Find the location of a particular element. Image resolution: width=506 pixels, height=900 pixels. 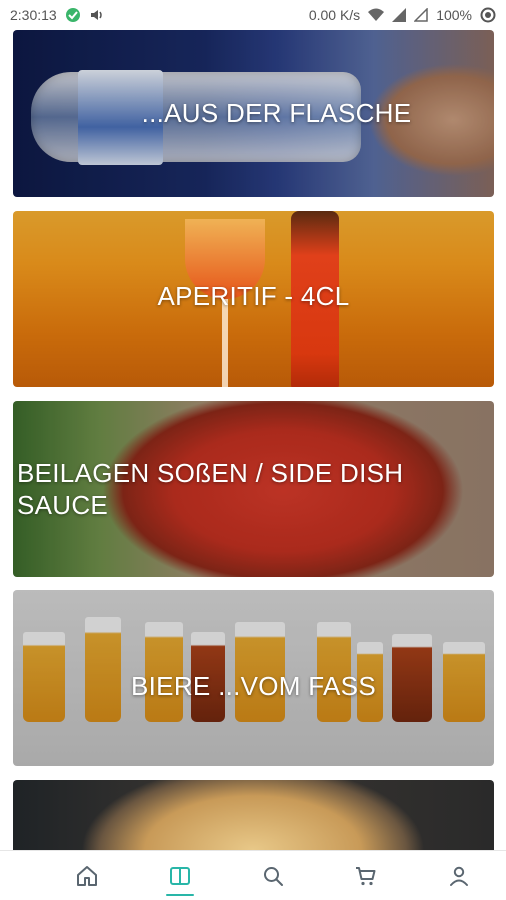

profile-icon is located at coordinates (459, 876).